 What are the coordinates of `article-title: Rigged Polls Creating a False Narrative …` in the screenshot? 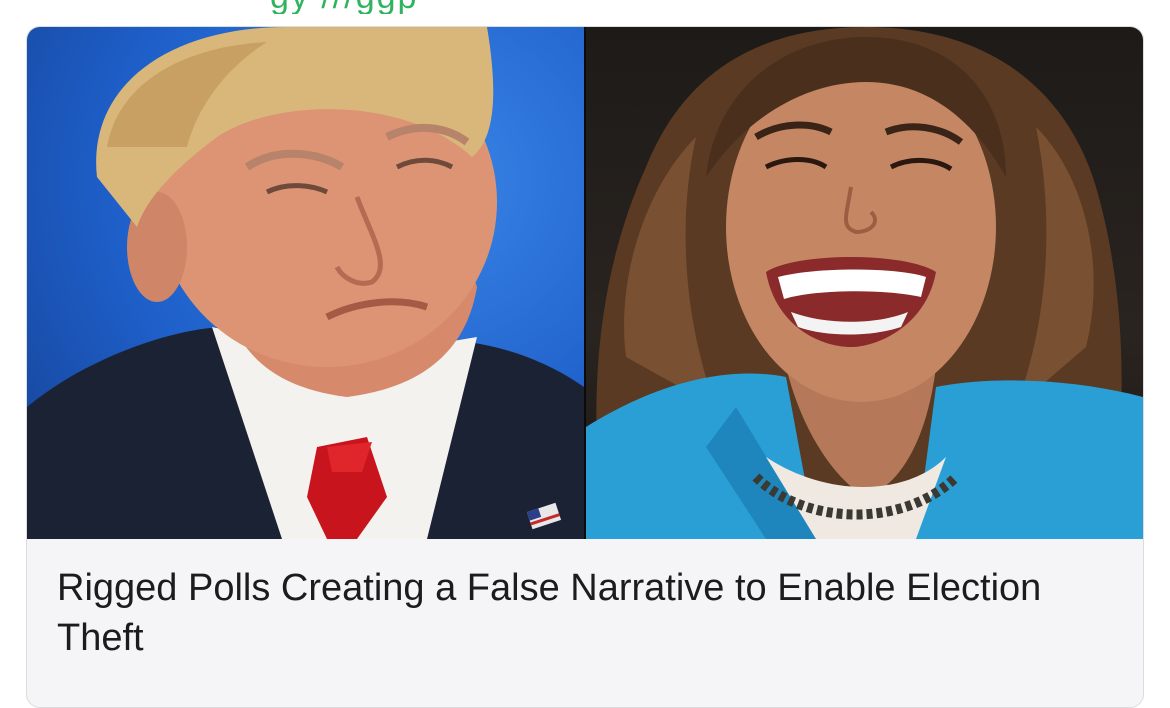 It's located at (587, 613).